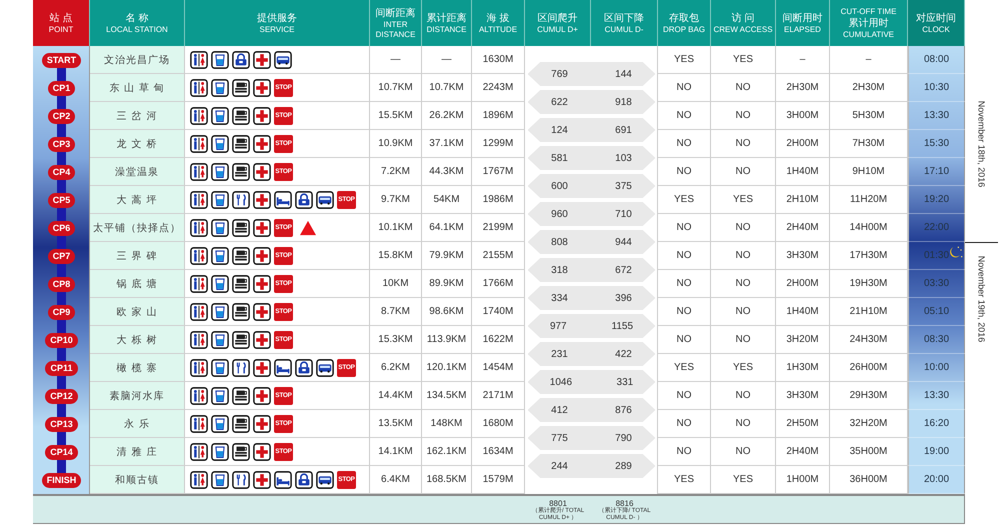 Image resolution: width=1000 pixels, height=530 pixels. What do you see at coordinates (559, 438) in the screenshot?
I see `ascent-value: 775` at bounding box center [559, 438].